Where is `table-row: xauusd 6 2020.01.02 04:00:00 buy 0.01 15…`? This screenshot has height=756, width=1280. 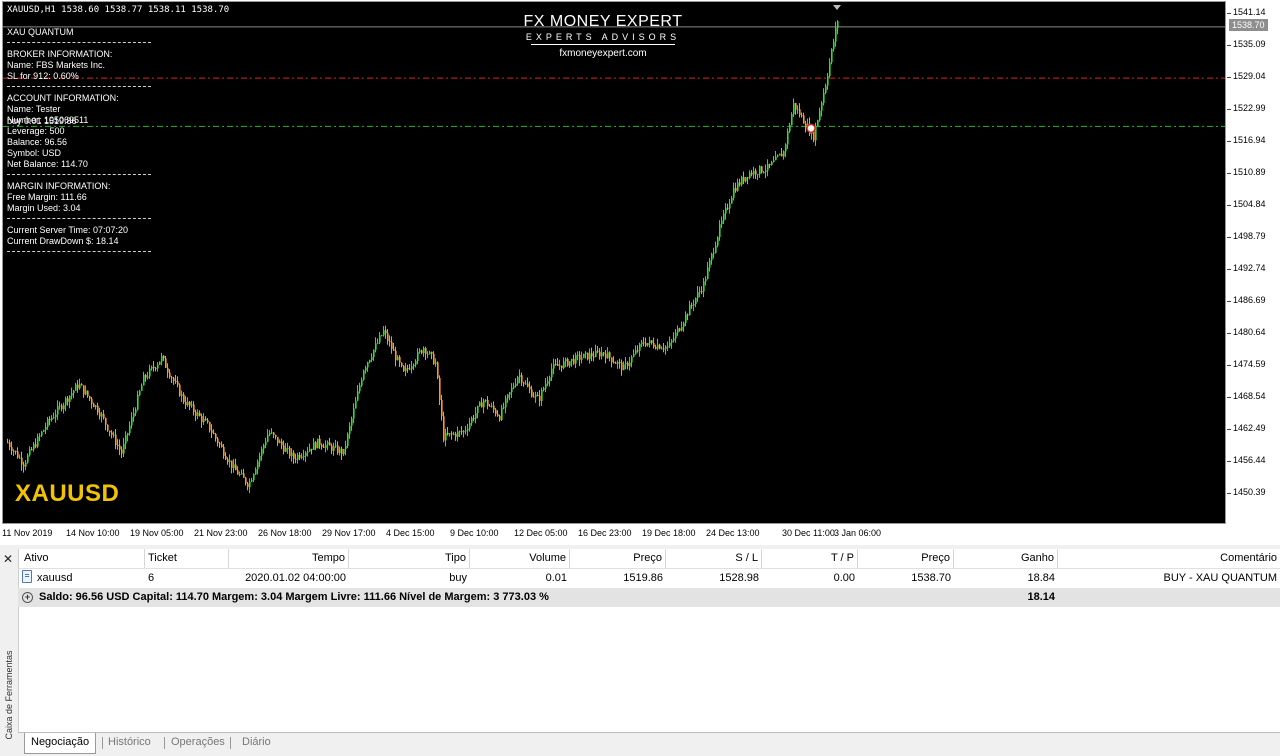
table-row: xauusd 6 2020.01.02 04:00:00 buy 0.01 15… is located at coordinates (649, 578).